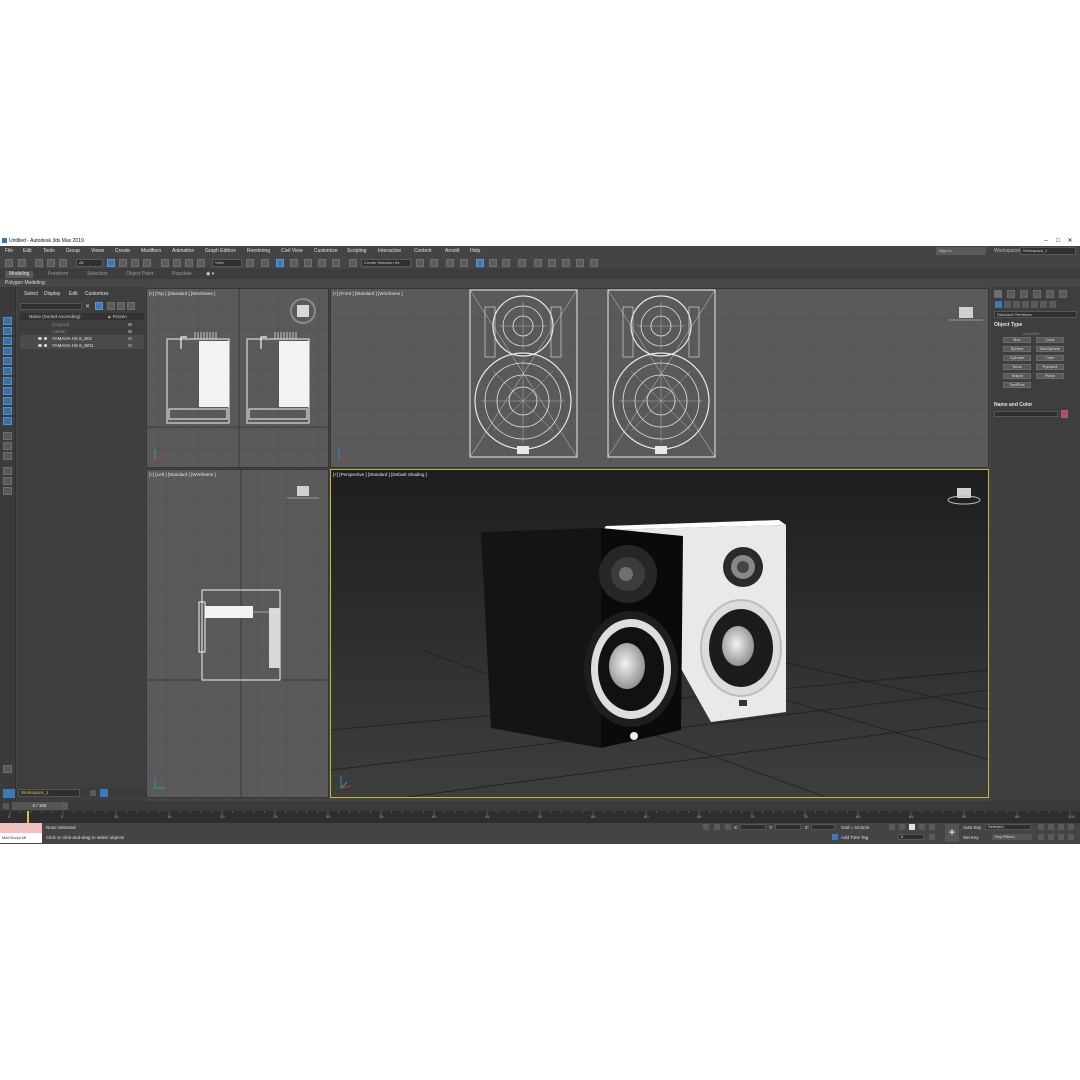  Describe the element at coordinates (7, 446) in the screenshot. I see `hierarchy-icon` at that location.